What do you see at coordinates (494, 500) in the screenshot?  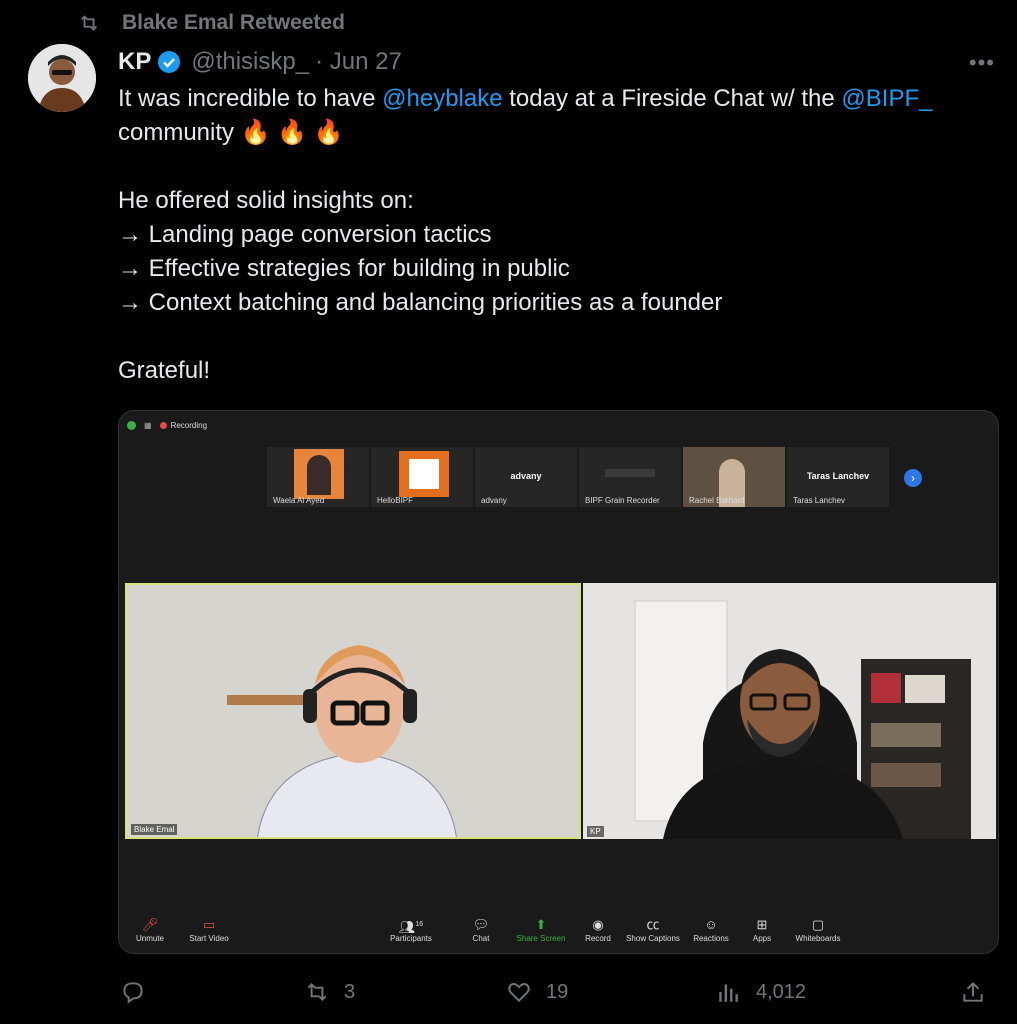 I see `participant-name: advany` at bounding box center [494, 500].